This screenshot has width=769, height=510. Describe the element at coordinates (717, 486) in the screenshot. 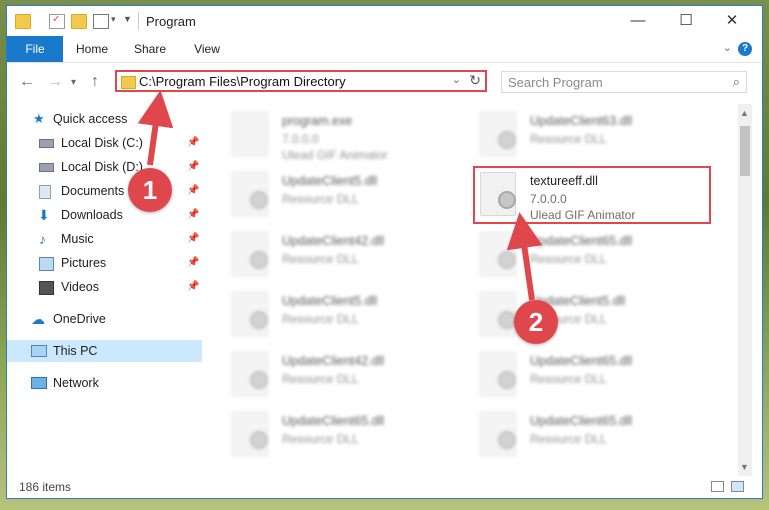

I see `details-view-icon` at that location.